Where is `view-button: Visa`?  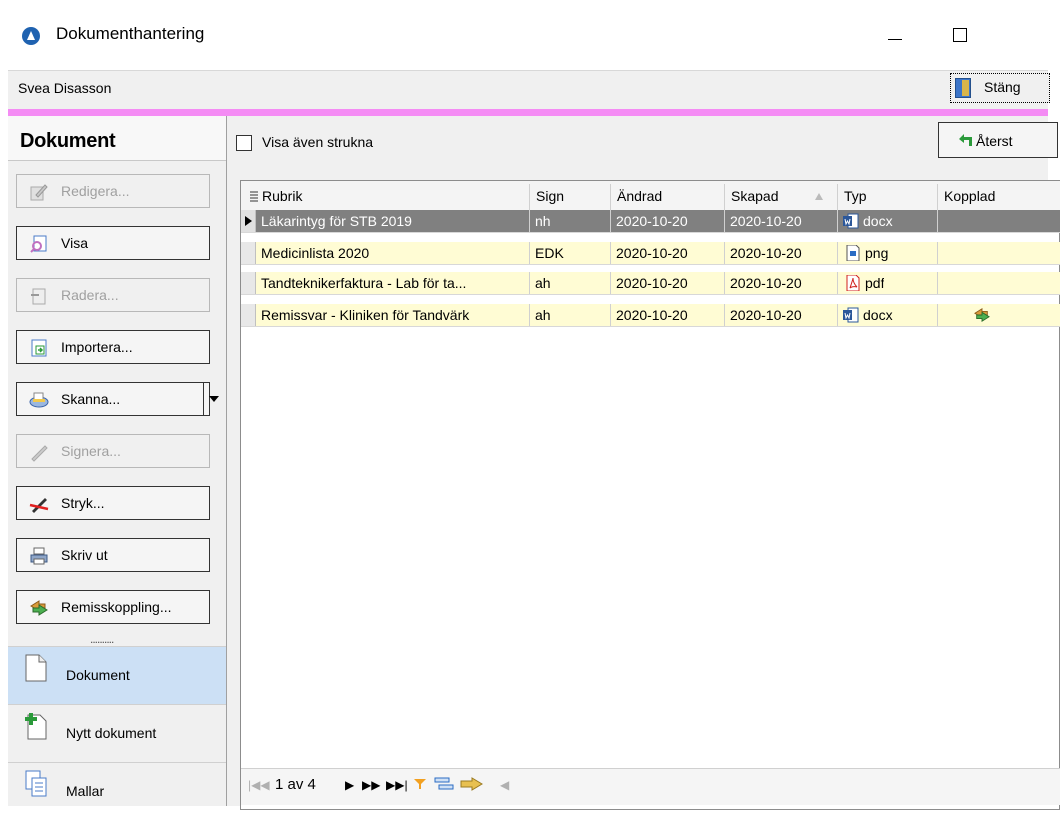
view-button: Visa is located at coordinates (113, 243).